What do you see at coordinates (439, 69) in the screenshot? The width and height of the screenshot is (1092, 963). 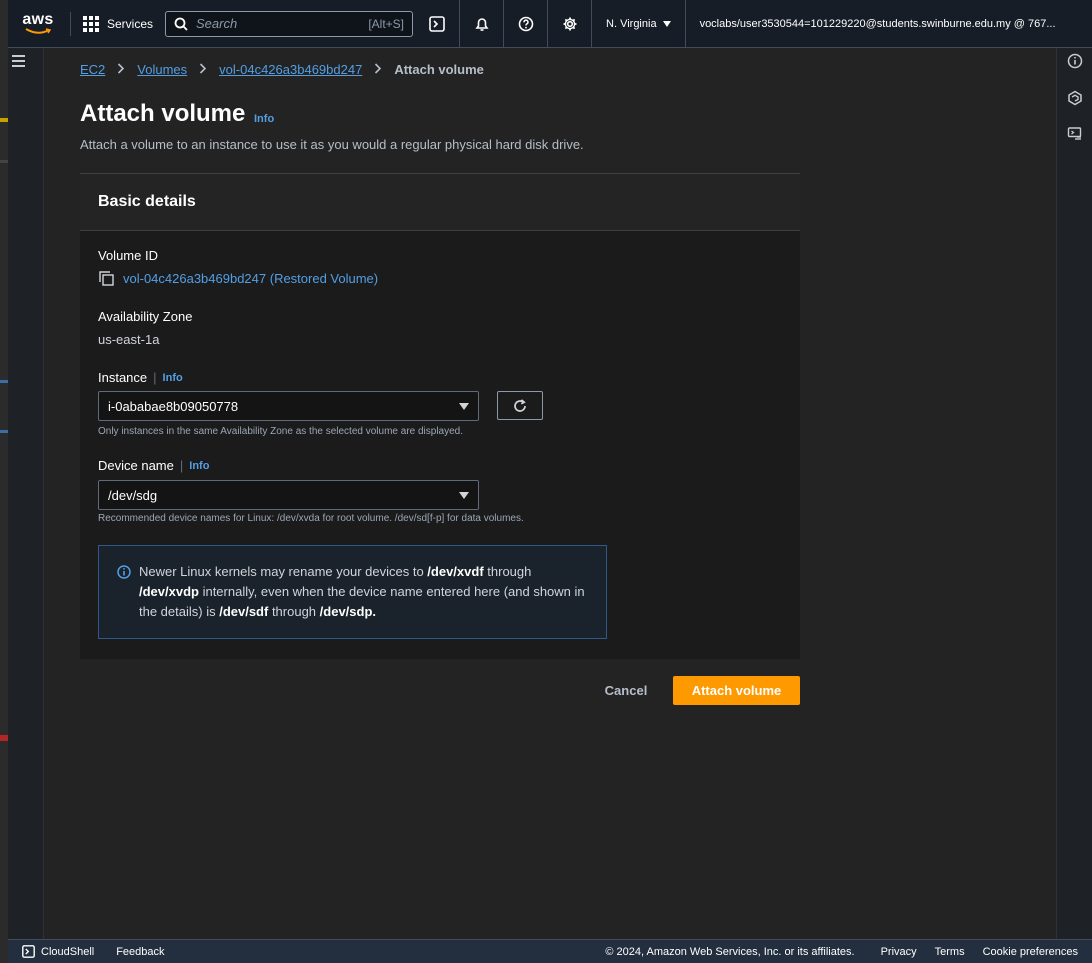 I see `breadcrumb-current: Attach volume` at bounding box center [439, 69].